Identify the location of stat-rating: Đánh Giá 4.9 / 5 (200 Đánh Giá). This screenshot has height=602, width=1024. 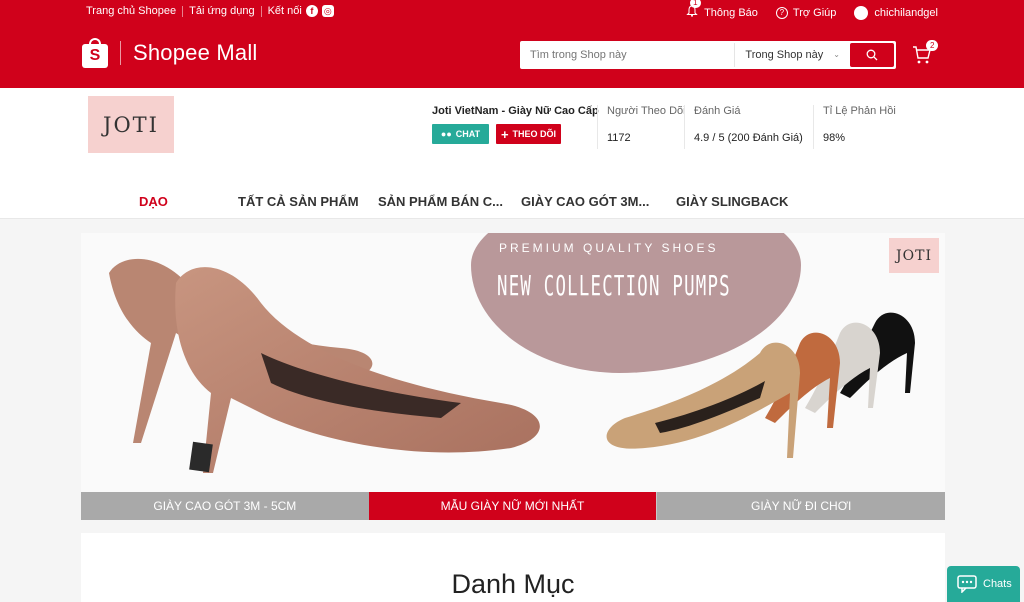
(748, 124).